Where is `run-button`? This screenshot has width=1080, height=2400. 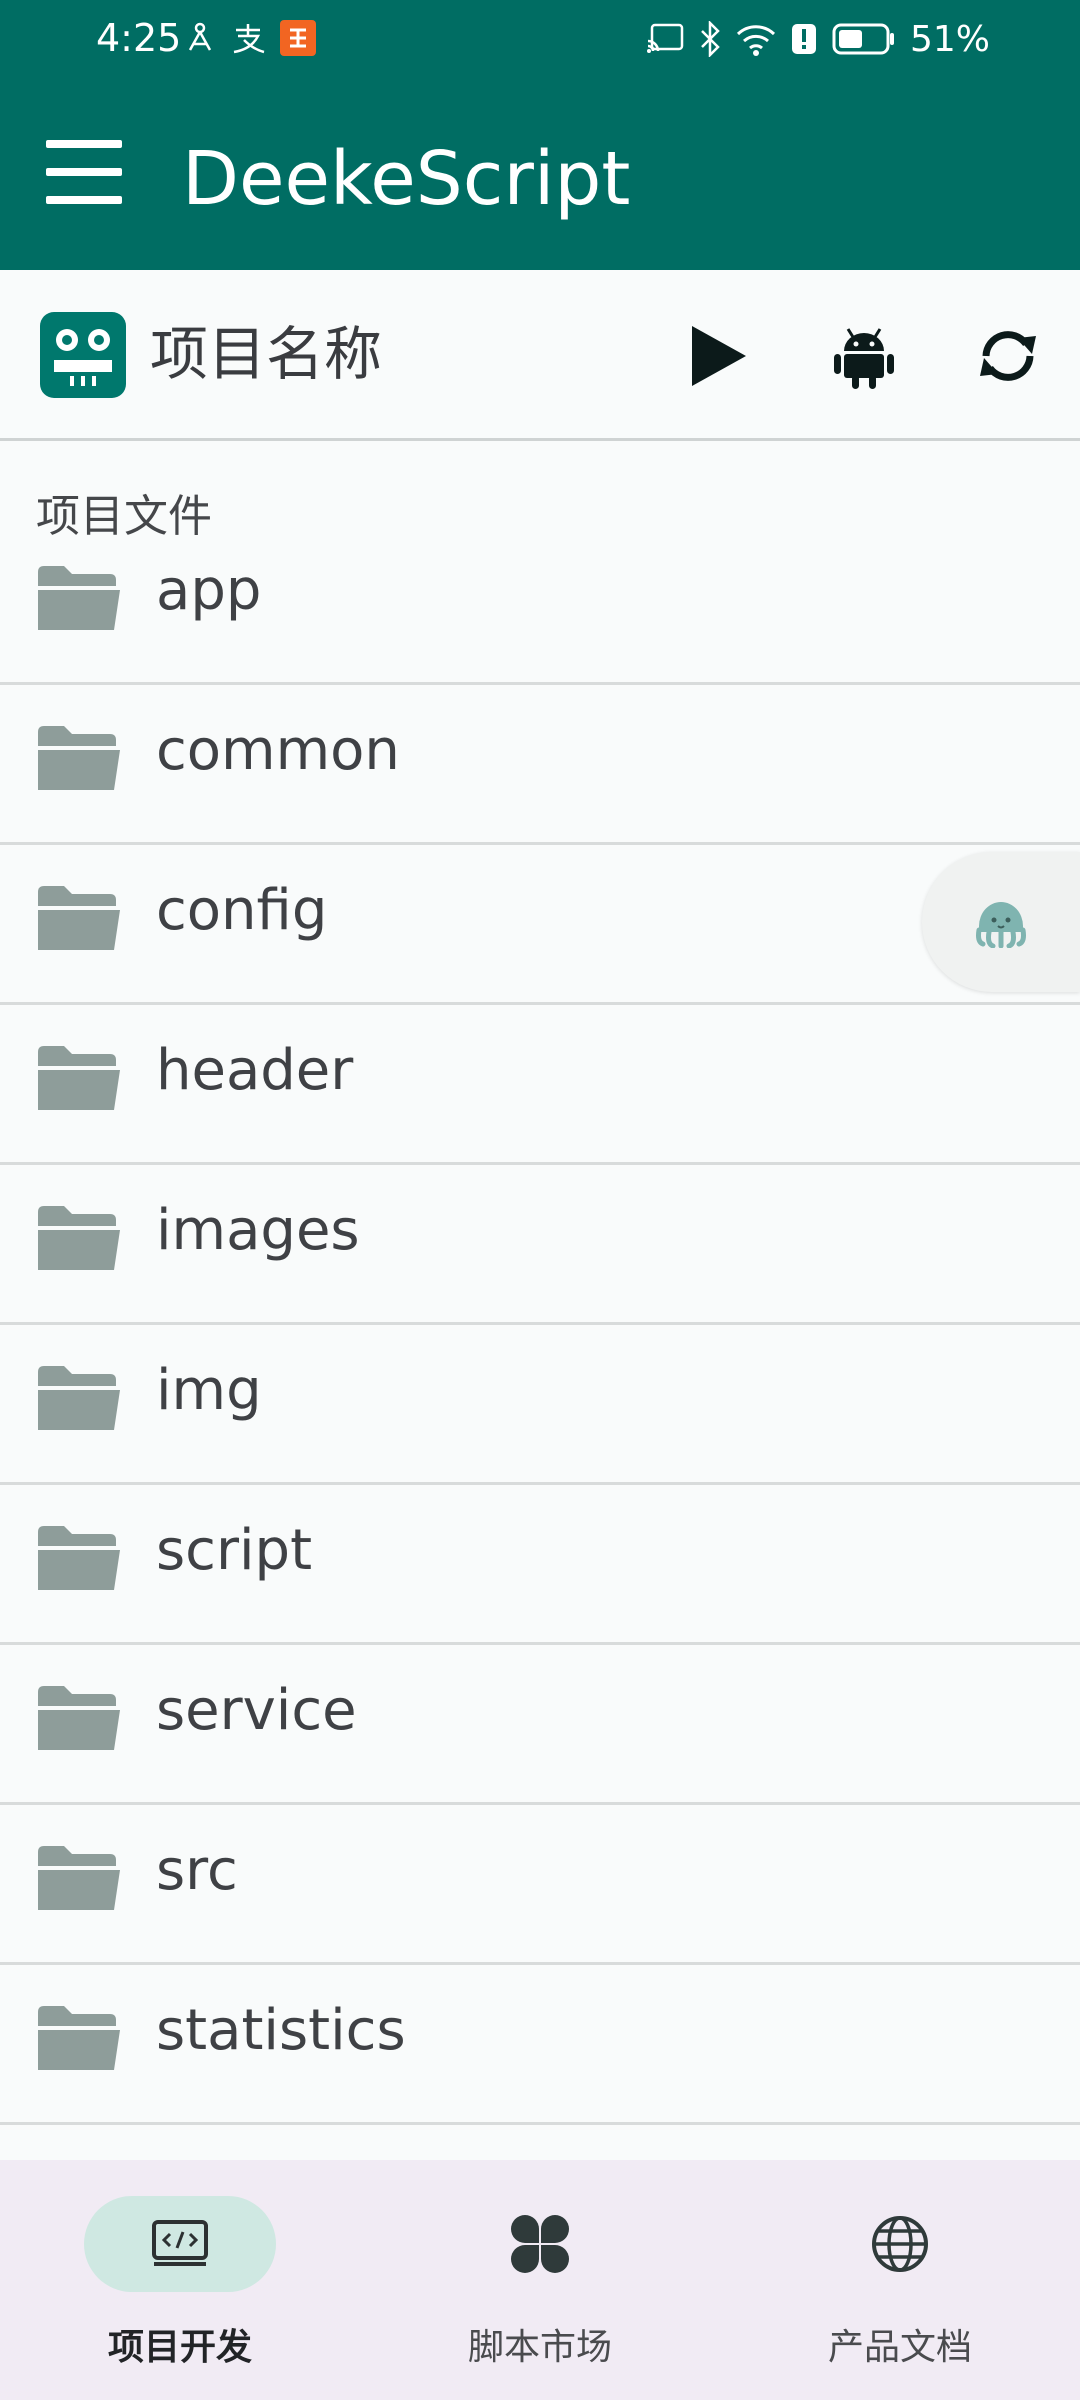
run-button is located at coordinates (718, 356).